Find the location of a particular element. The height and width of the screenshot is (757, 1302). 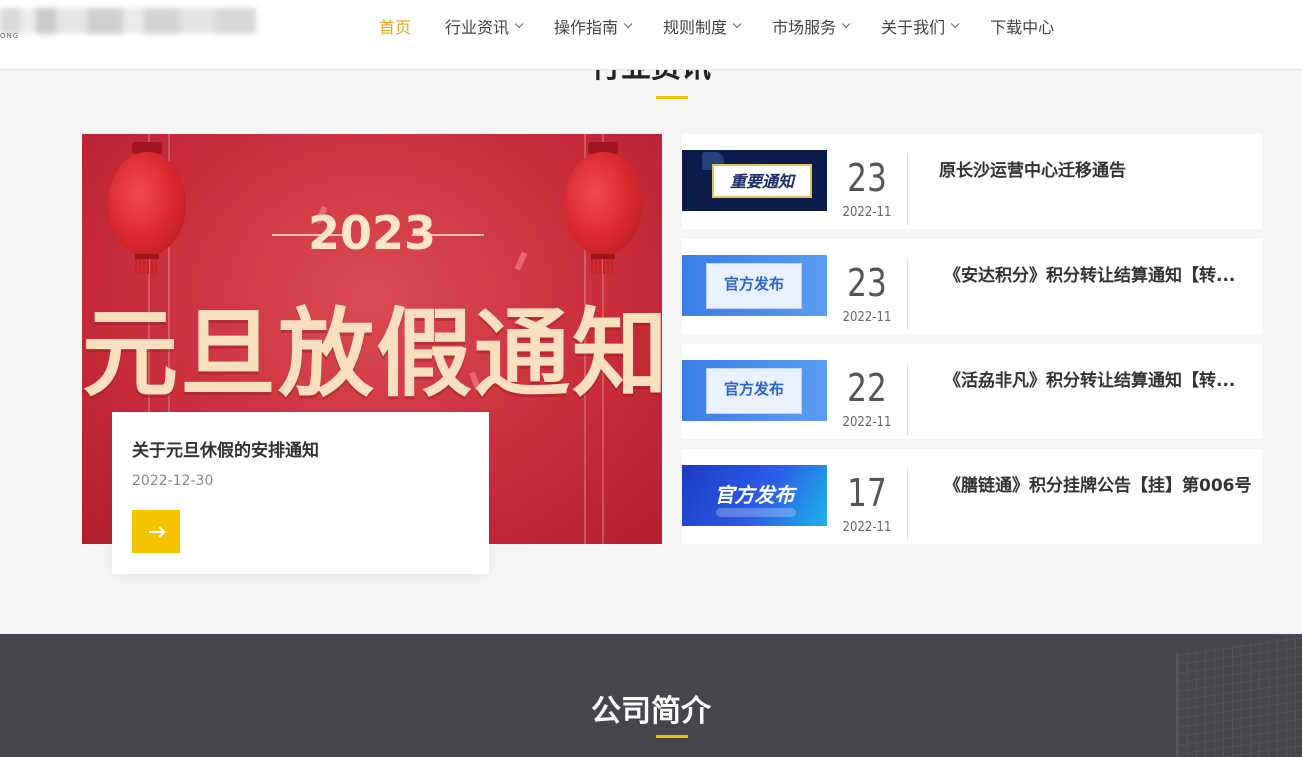

nav-item-industry-news: 行业资讯 is located at coordinates (482, 26).